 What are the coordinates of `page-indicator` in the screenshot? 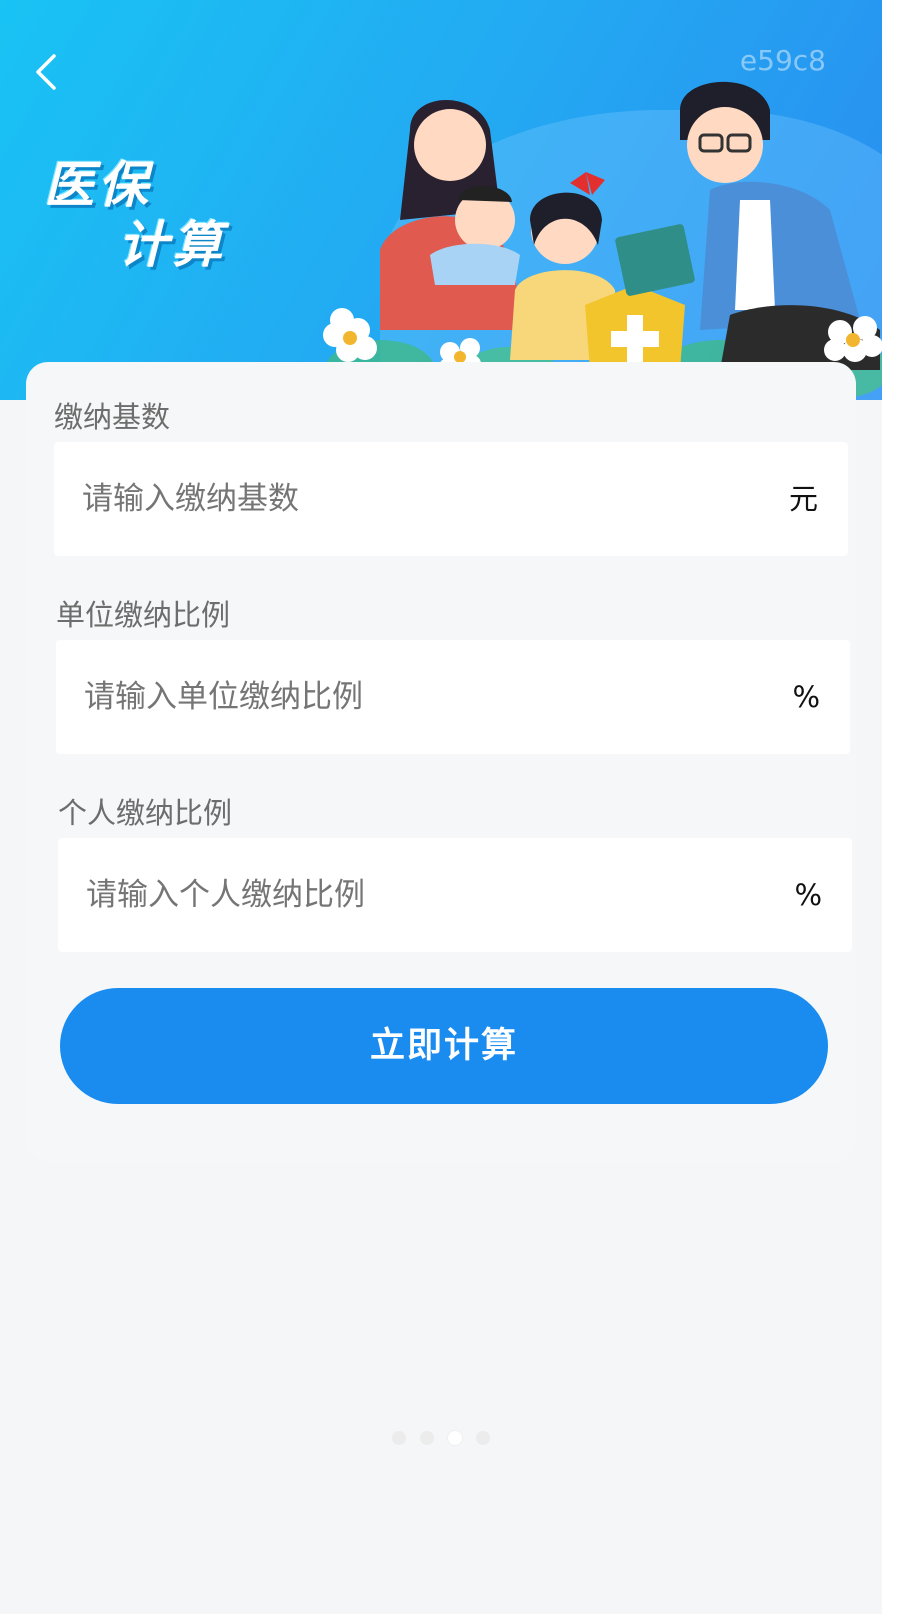 It's located at (441, 1438).